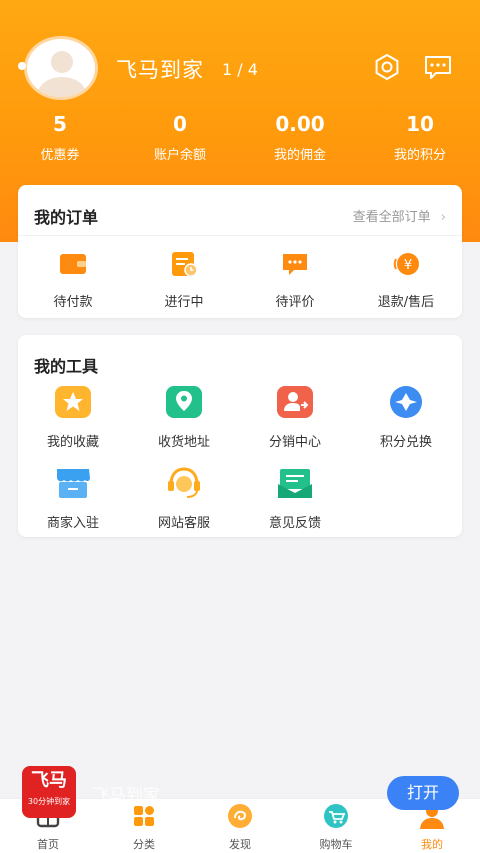 The image size is (480, 853). What do you see at coordinates (406, 302) in the screenshot?
I see `order-item-label: 退款/售后` at bounding box center [406, 302].